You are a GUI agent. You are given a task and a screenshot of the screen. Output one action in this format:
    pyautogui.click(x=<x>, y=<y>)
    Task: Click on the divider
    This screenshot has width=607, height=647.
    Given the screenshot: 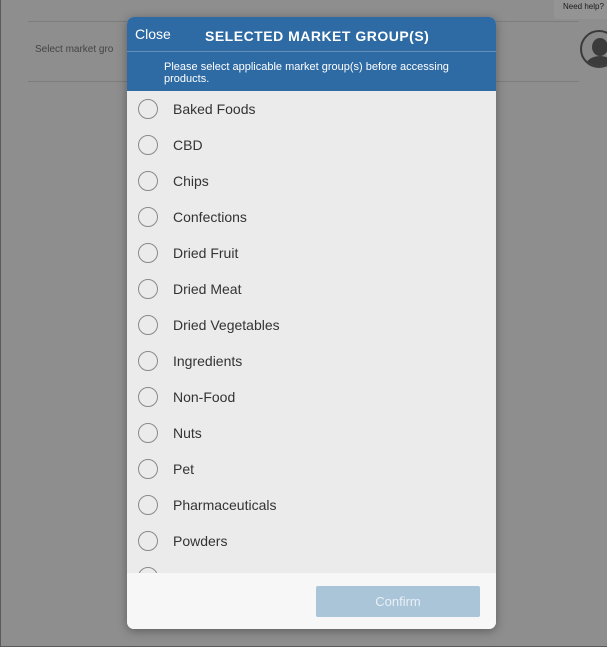 What is the action you would take?
    pyautogui.click(x=311, y=51)
    